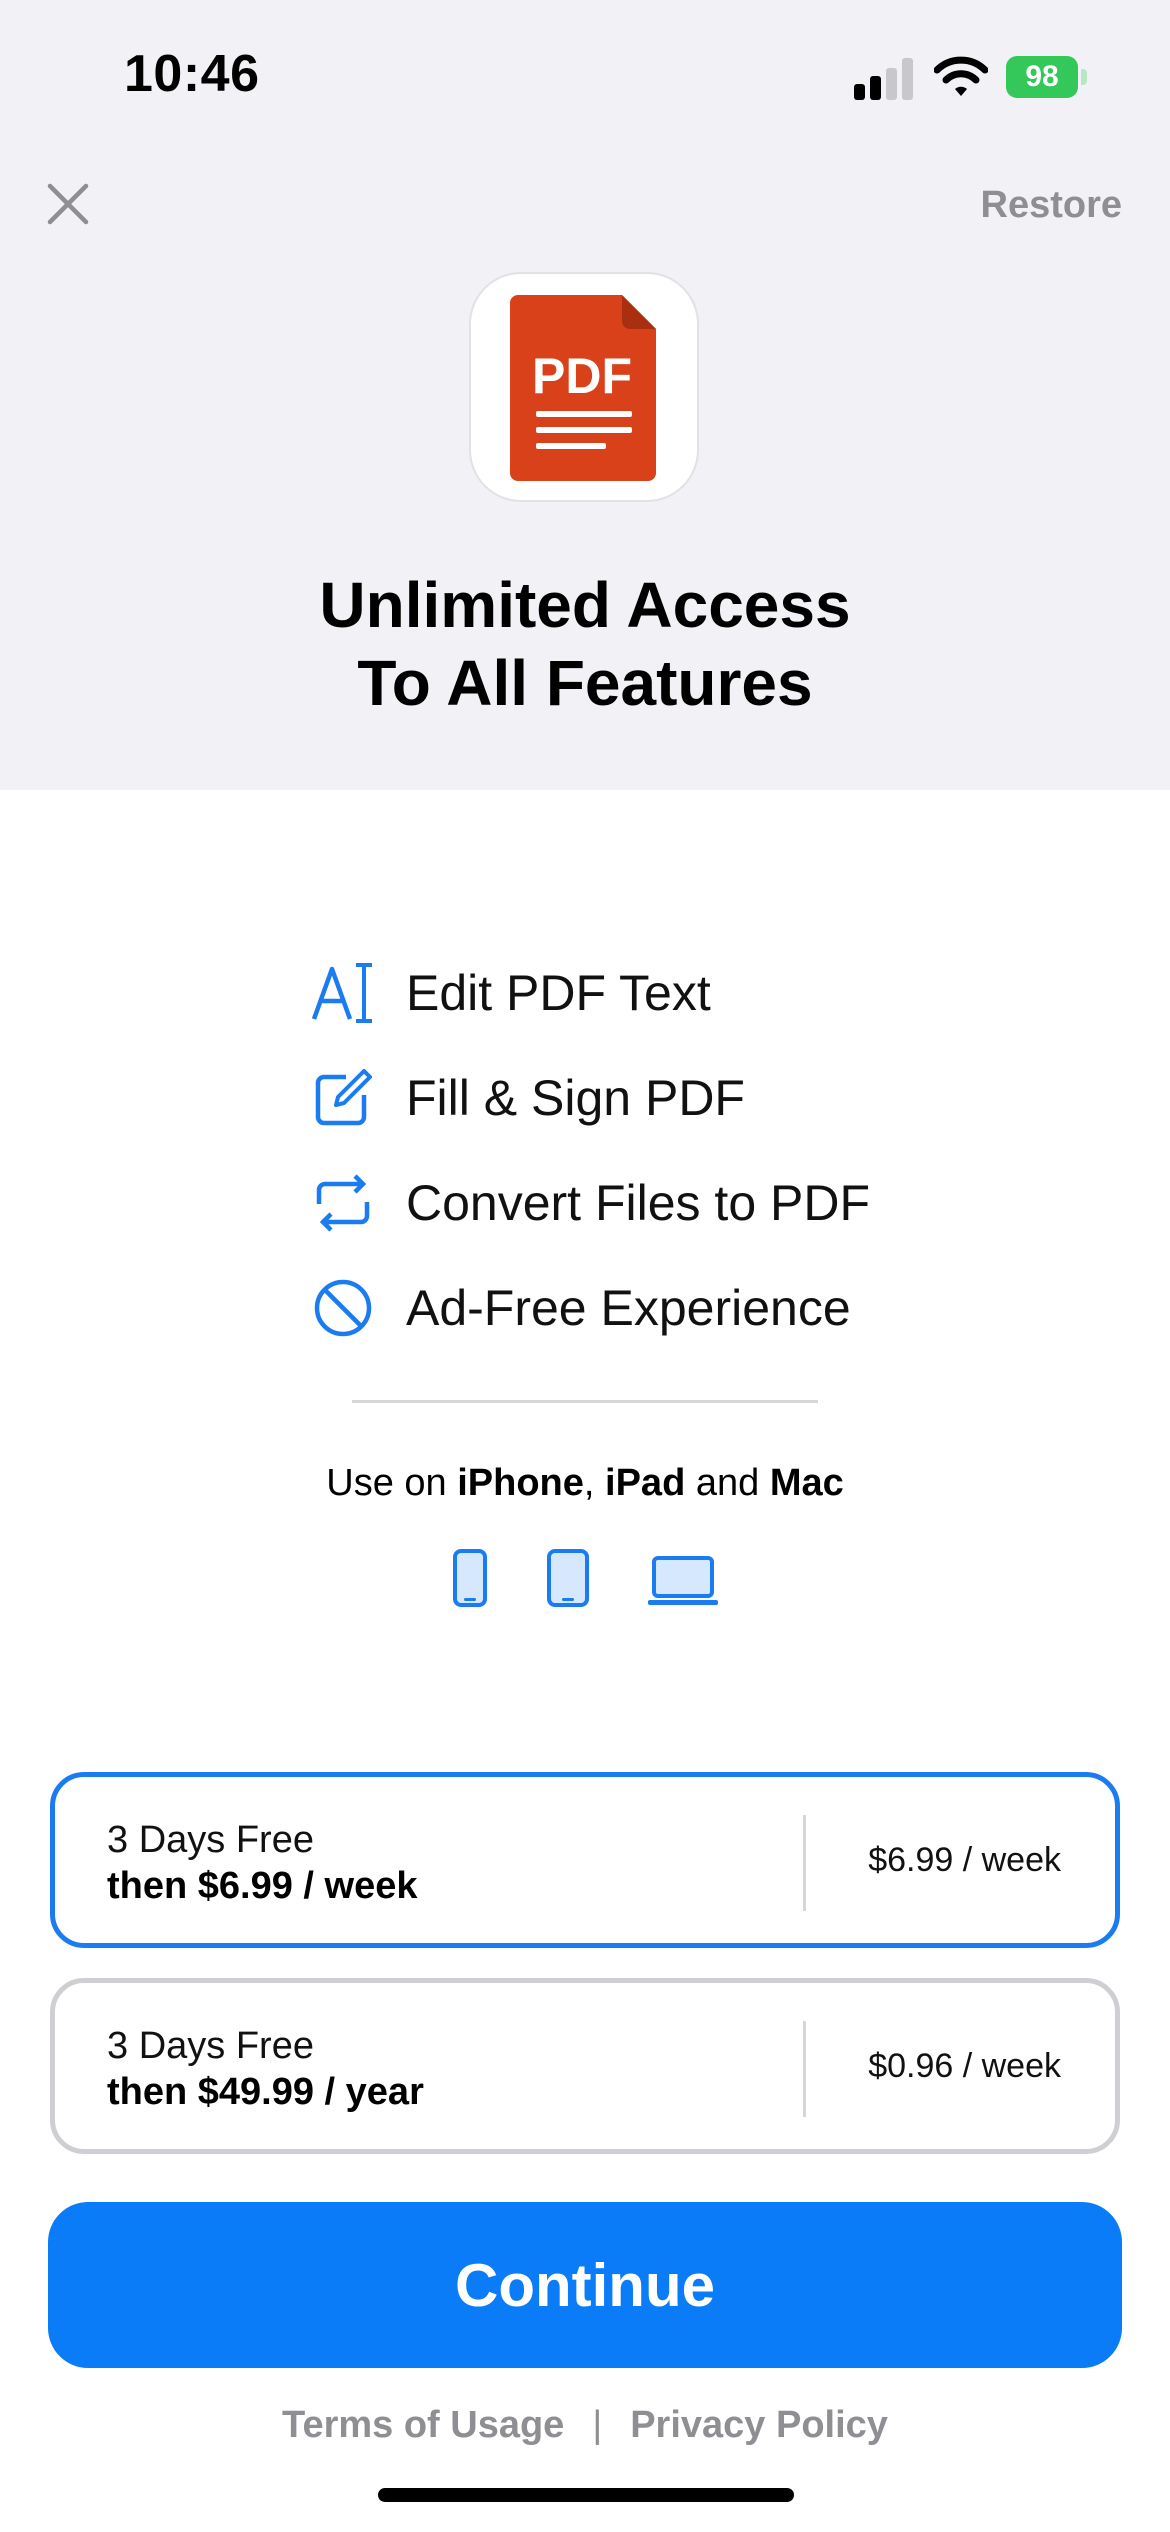 The image size is (1170, 2532). Describe the element at coordinates (585, 1483) in the screenshot. I see `platforms-text: Use on iPhone, iPad and Mac` at that location.